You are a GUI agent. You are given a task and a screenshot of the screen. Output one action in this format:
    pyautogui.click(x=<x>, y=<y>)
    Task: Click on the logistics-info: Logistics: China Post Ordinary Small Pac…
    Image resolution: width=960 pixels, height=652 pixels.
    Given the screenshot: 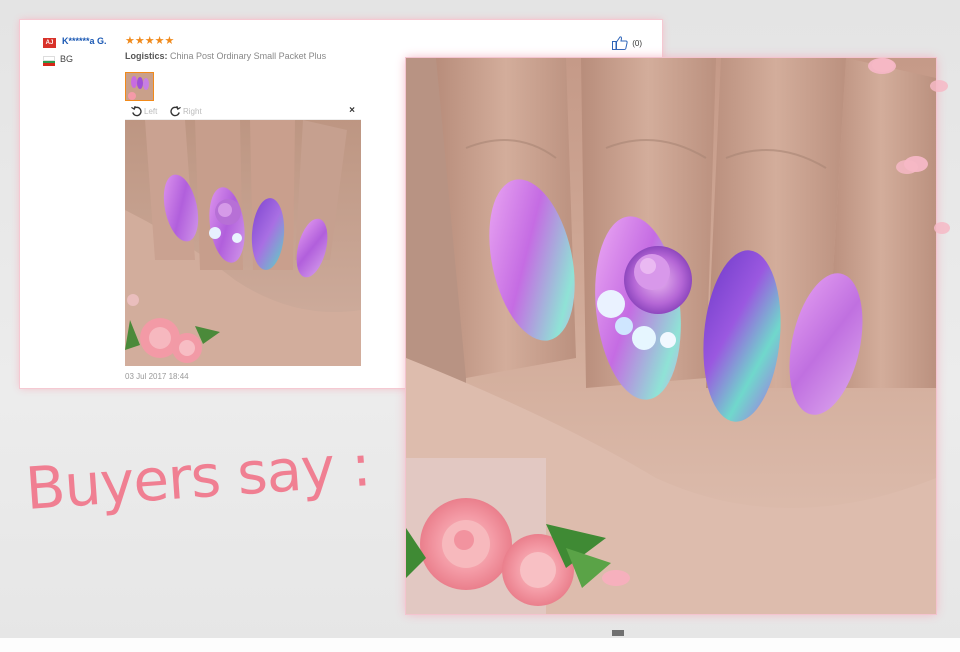 What is the action you would take?
    pyautogui.click(x=225, y=56)
    